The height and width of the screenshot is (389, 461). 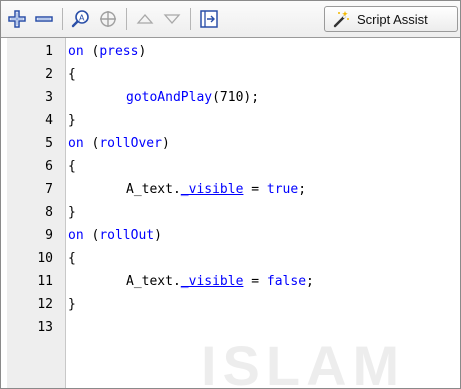 I want to click on find-button: A, so click(x=81, y=19).